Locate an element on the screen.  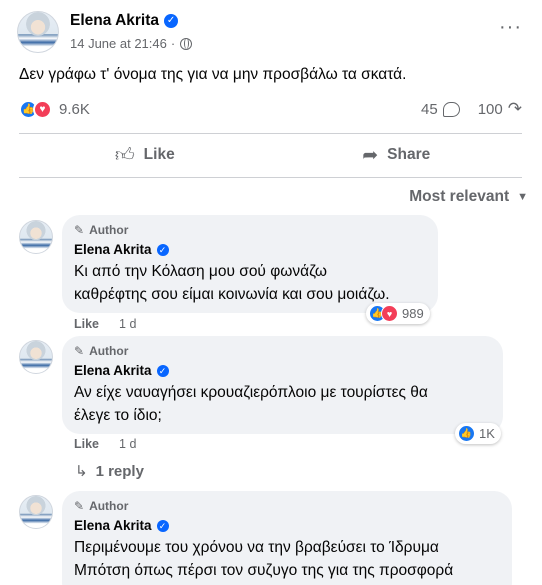
comment-text-line: έλεγε το ίδιο; is located at coordinates (118, 415).